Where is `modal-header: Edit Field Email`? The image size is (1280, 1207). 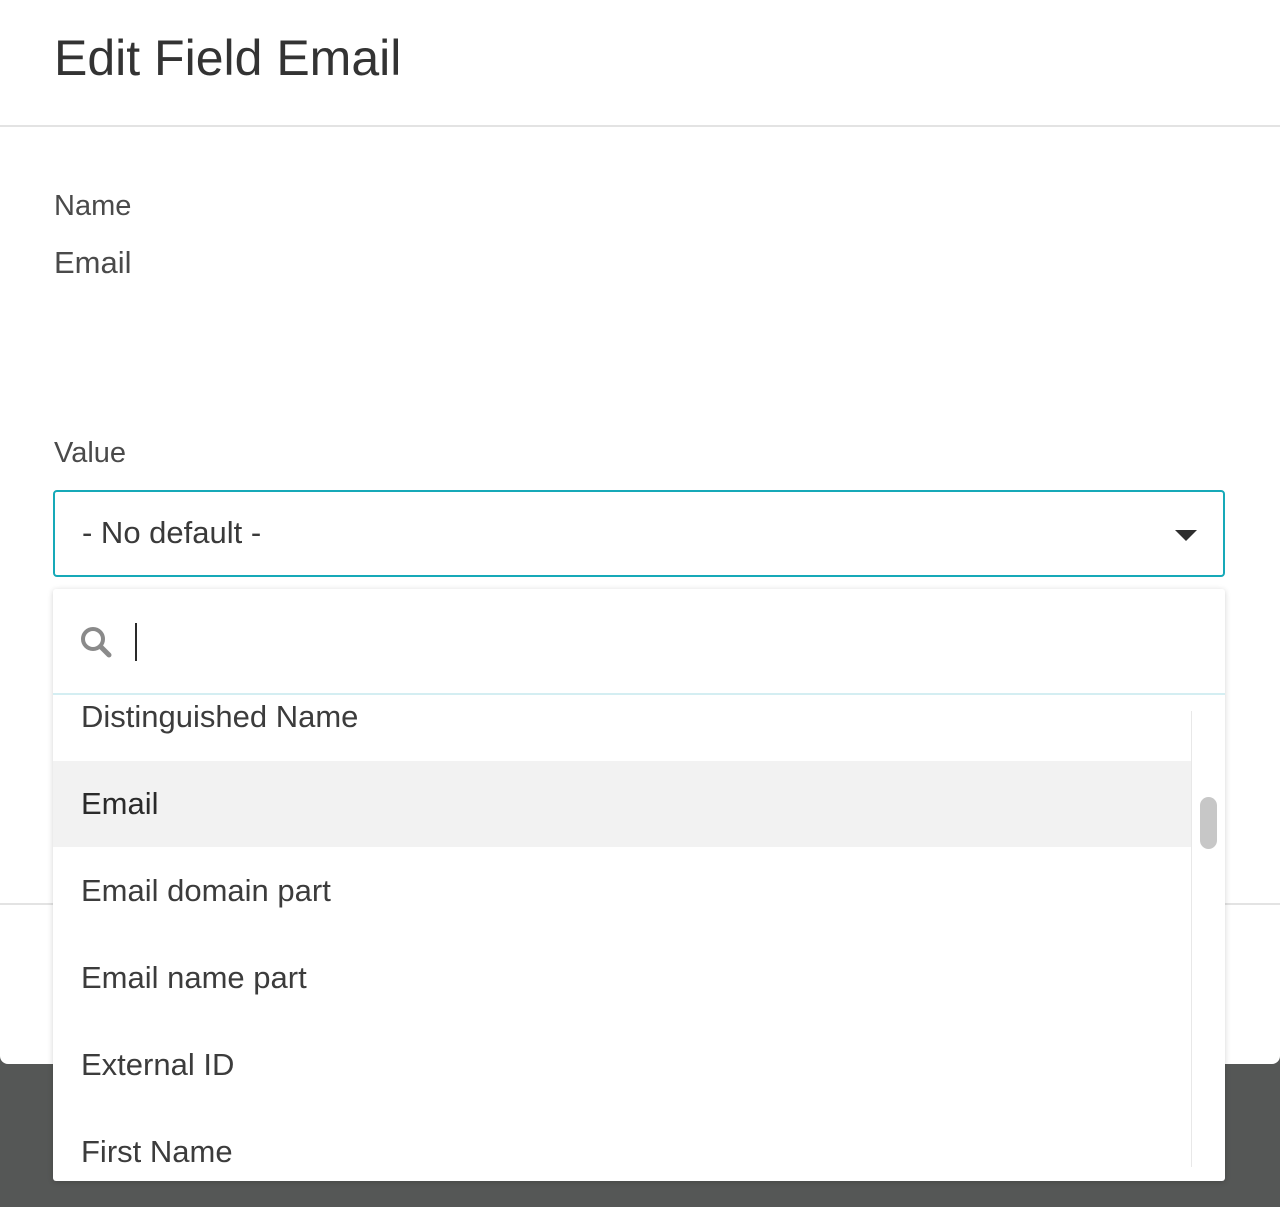 modal-header: Edit Field Email is located at coordinates (640, 63).